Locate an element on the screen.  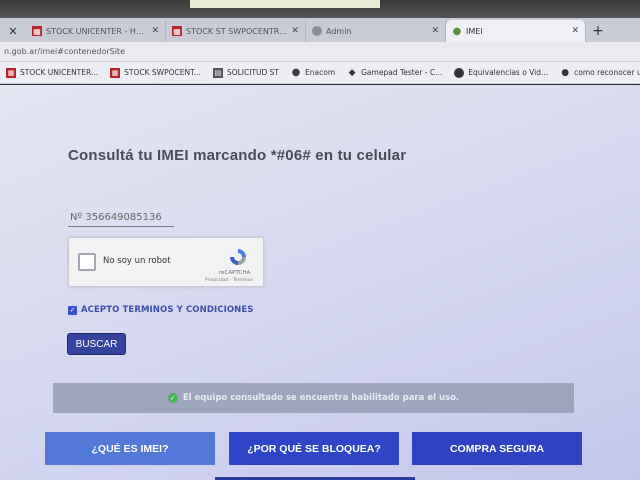
imei-input is located at coordinates (121, 218).